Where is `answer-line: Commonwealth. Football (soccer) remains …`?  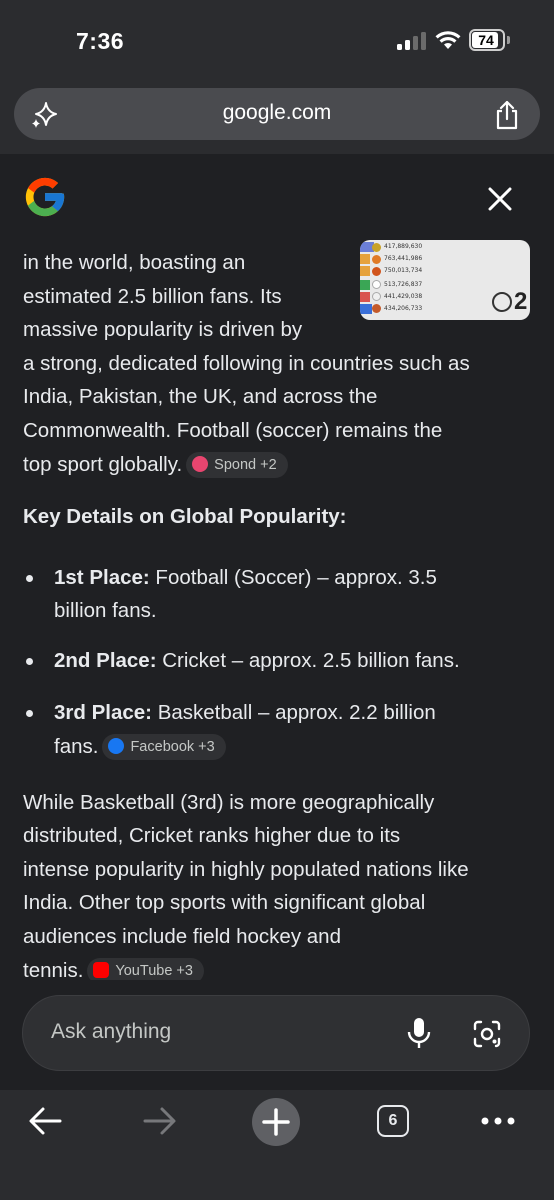 answer-line: Commonwealth. Football (soccer) remains … is located at coordinates (233, 430).